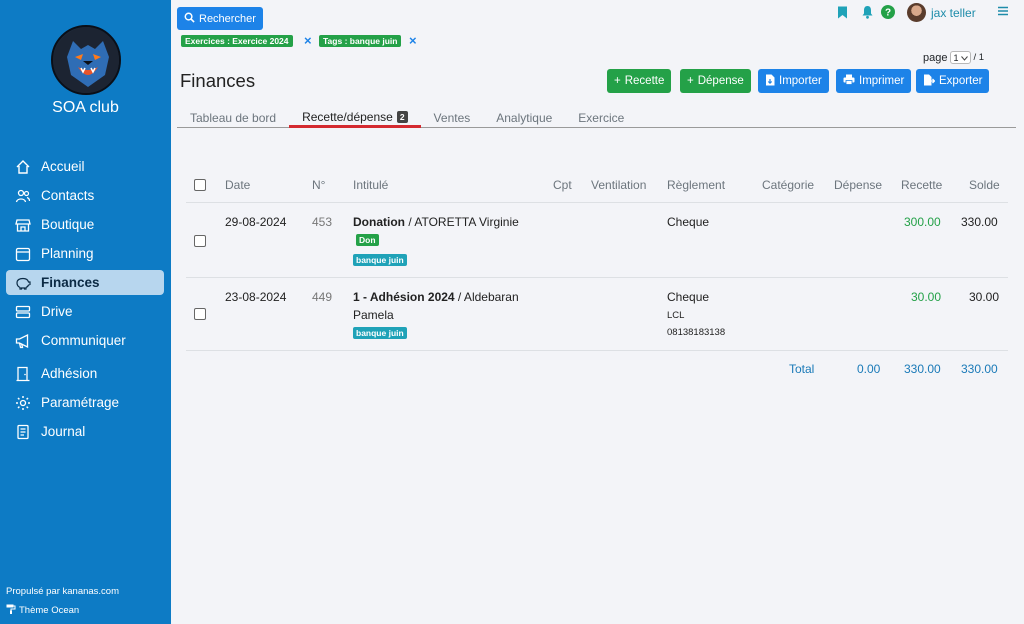 The image size is (1024, 624). Describe the element at coordinates (462, 222) in the screenshot. I see `row-title-contact: / ATORETTA Virginie` at that location.